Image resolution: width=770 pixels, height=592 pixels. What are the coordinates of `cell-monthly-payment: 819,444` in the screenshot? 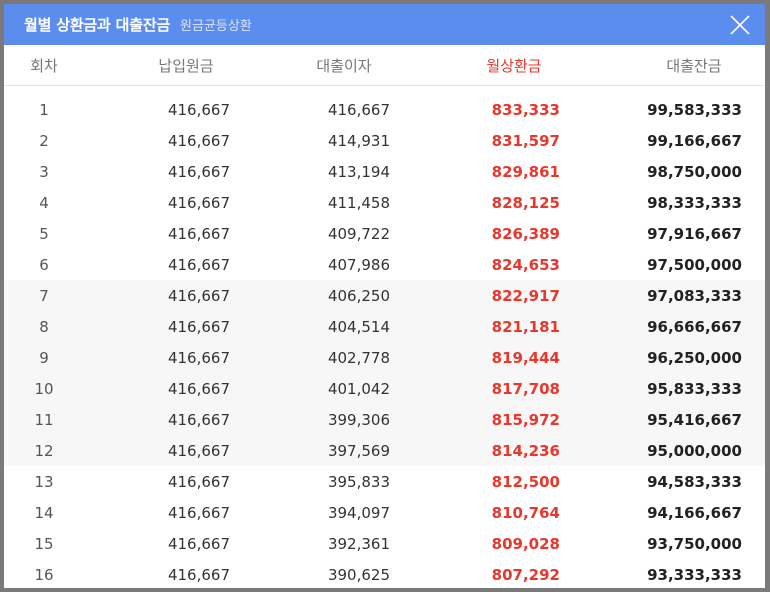 It's located at (525, 357).